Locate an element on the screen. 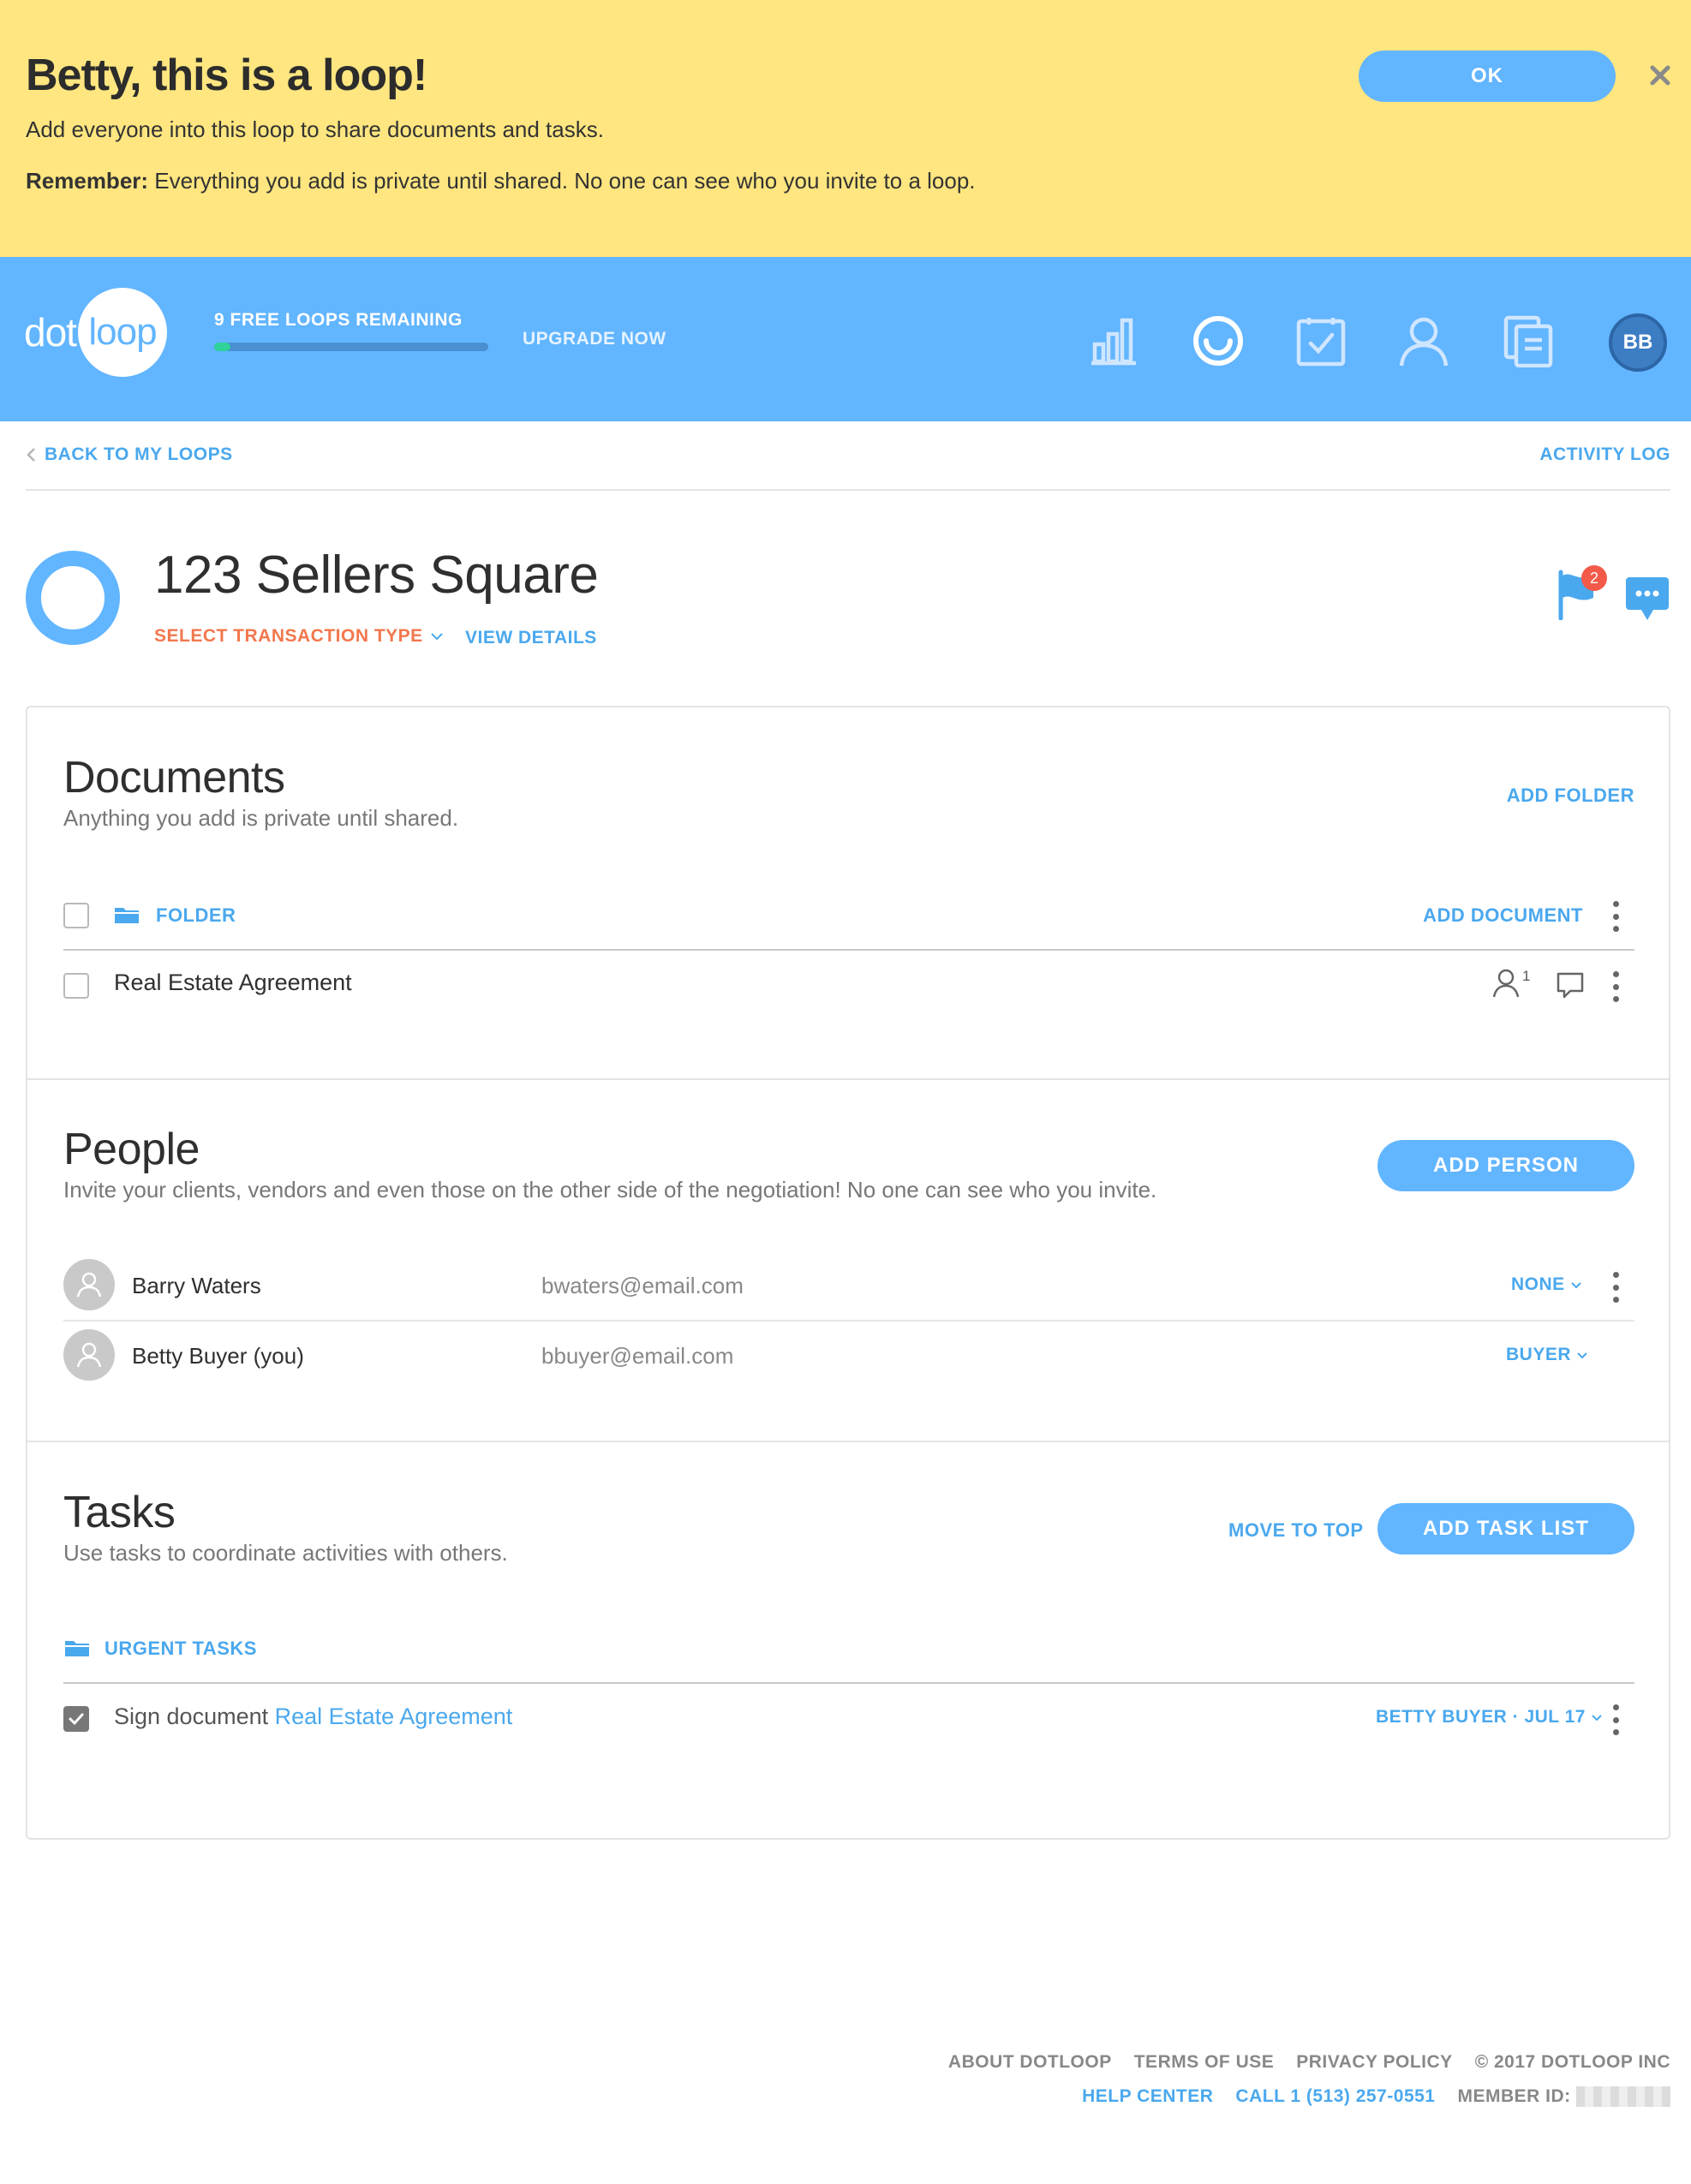  flag-button: 2 is located at coordinates (1581, 593).